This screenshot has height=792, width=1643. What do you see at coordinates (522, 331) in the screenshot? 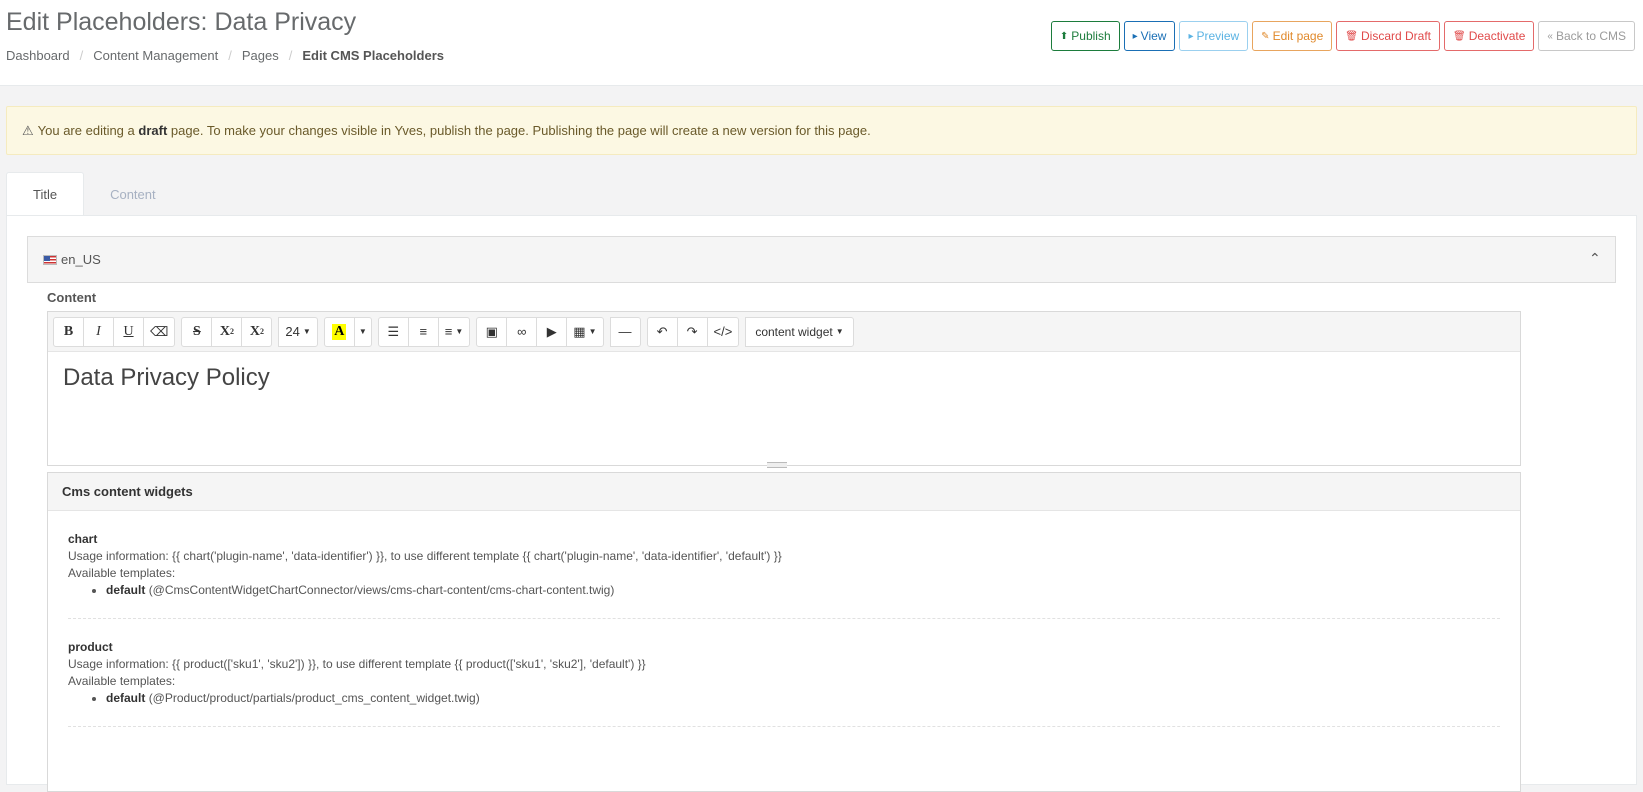
I see `link-icon: ∞` at bounding box center [522, 331].